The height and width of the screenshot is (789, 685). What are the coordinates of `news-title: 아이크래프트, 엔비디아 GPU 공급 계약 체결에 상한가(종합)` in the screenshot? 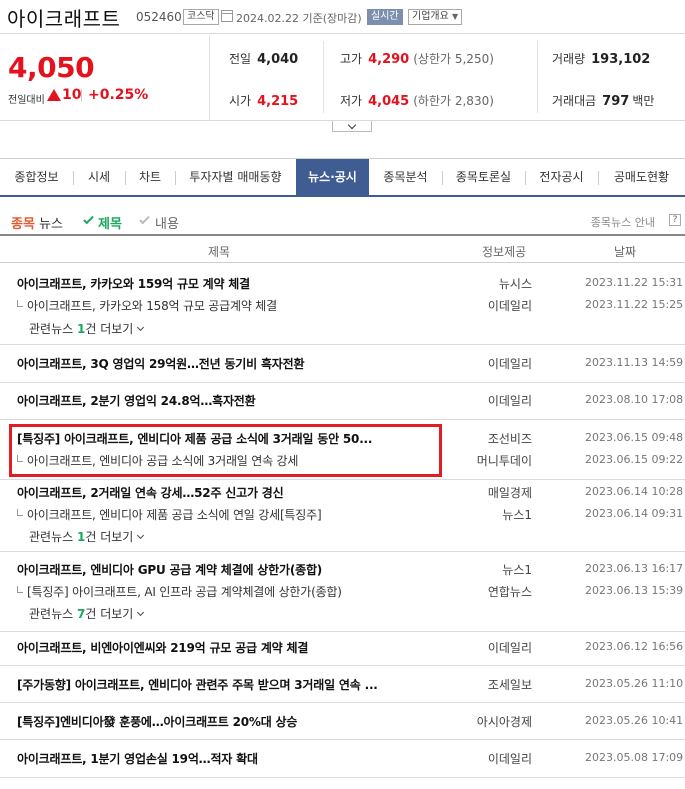 It's located at (169, 569).